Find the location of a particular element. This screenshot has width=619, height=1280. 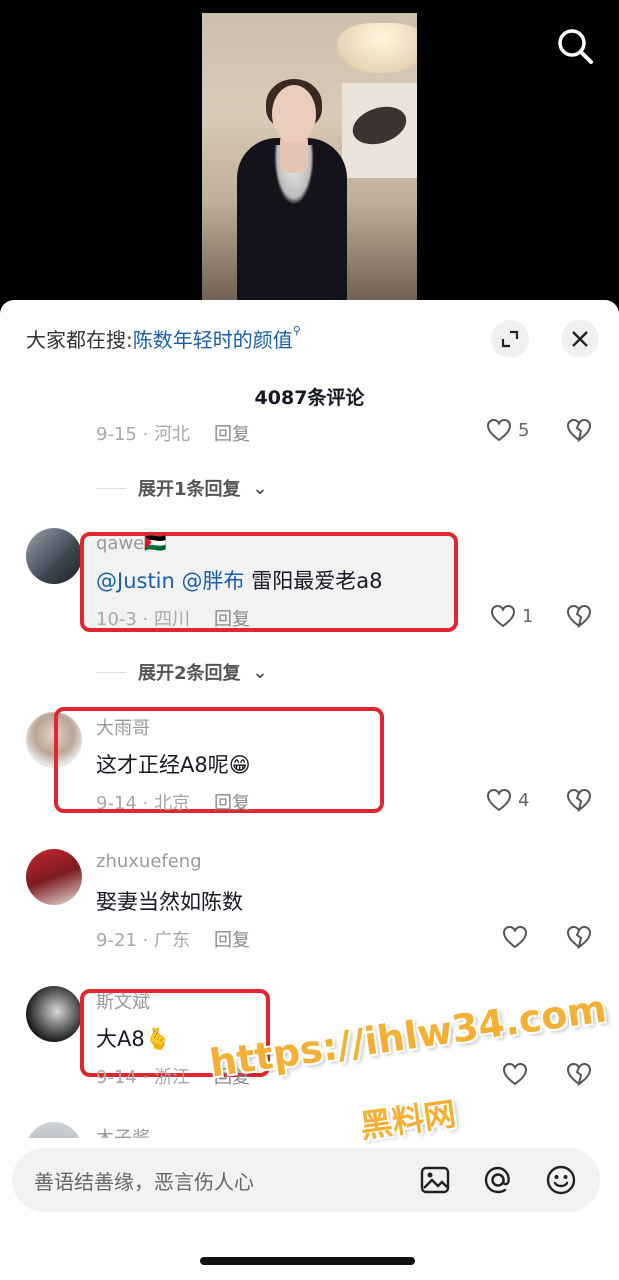

mention-link: @胖布 is located at coordinates (213, 581).